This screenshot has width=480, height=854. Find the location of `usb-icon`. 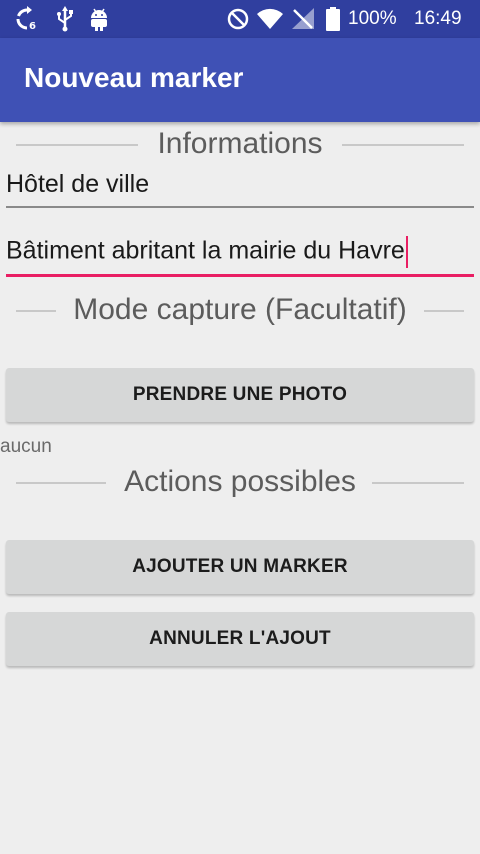

usb-icon is located at coordinates (65, 19).